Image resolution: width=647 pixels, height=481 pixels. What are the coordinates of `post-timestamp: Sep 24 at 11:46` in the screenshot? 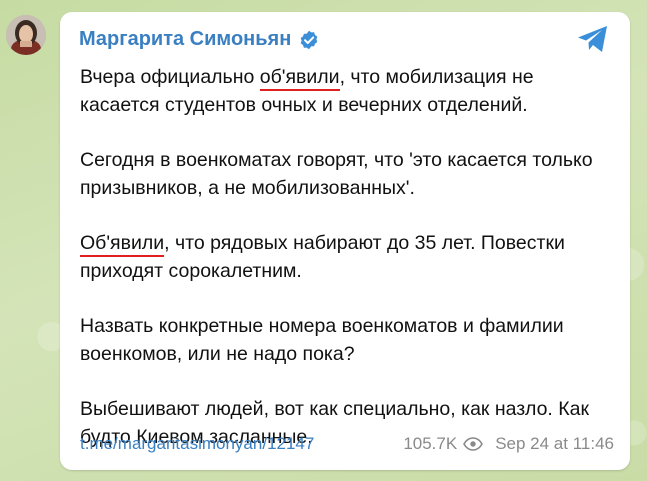 It's located at (554, 443).